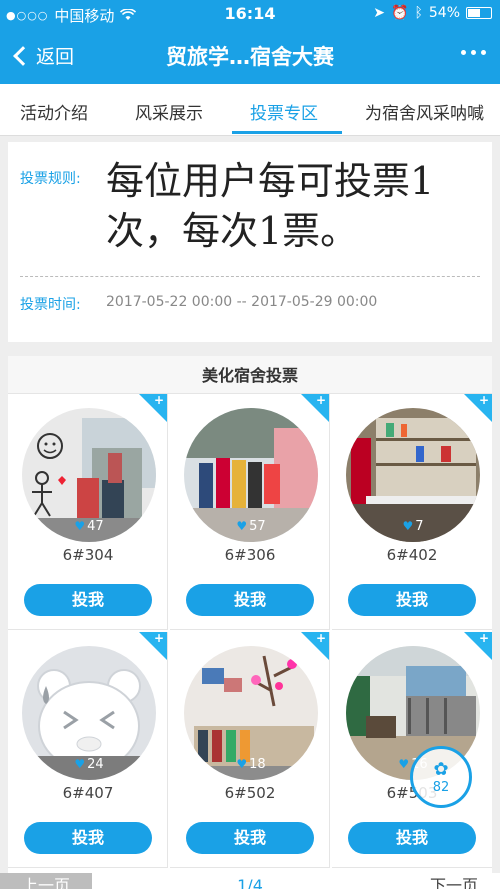 The height and width of the screenshot is (889, 500). Describe the element at coordinates (250, 881) in the screenshot. I see `pagination: 上一页 1/4 下一页` at that location.